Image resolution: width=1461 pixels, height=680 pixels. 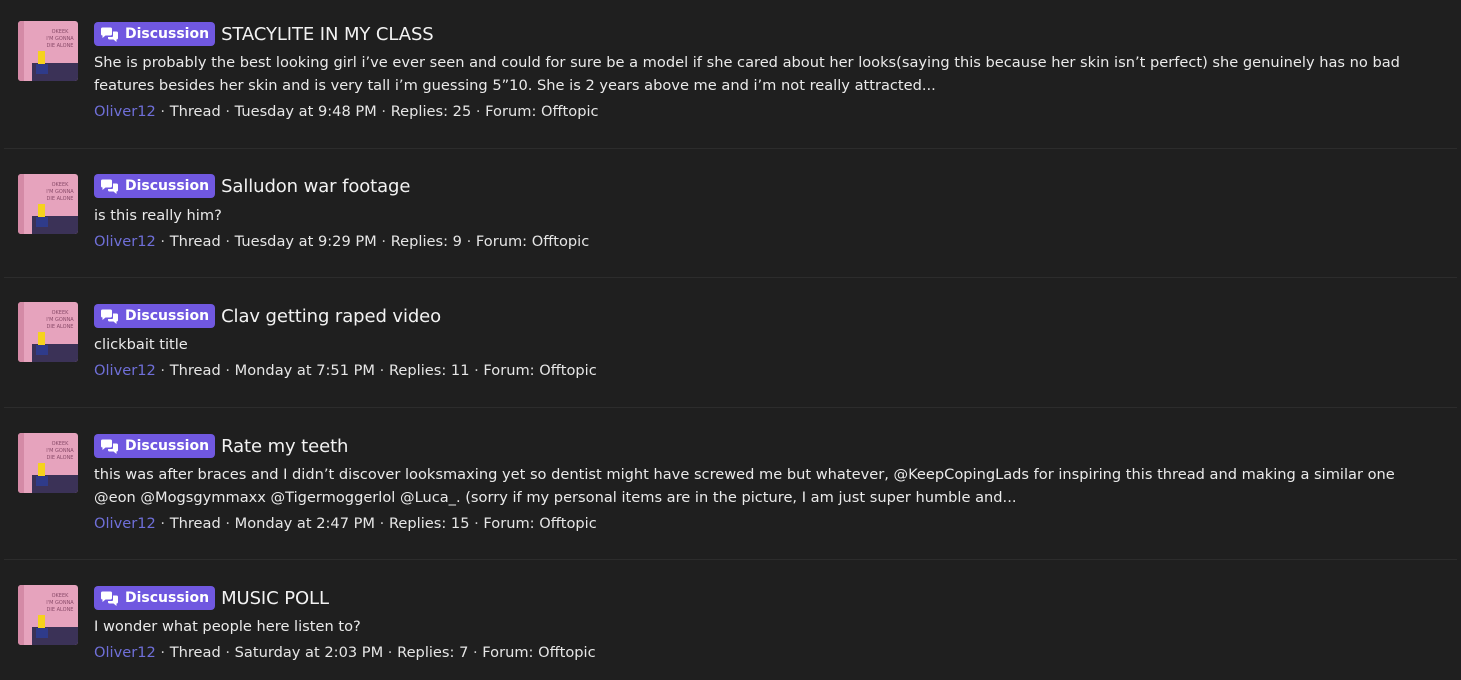 What do you see at coordinates (433, 652) in the screenshot?
I see `reply-count: Replies: 7` at bounding box center [433, 652].